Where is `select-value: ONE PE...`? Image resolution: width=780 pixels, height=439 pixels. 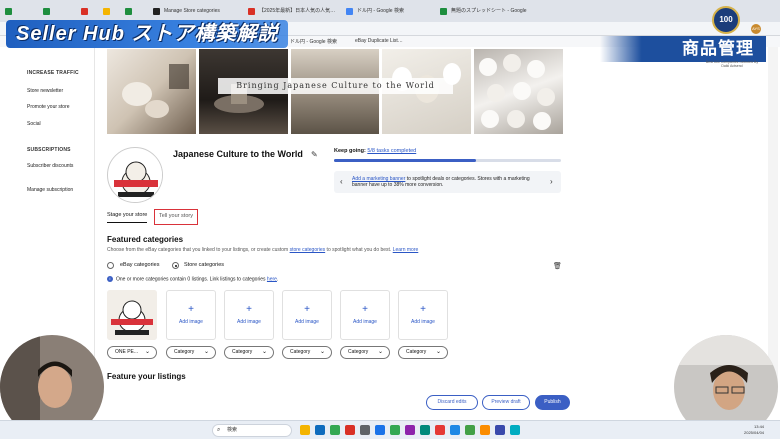
select-value: ONE PE... is located at coordinates (127, 352).